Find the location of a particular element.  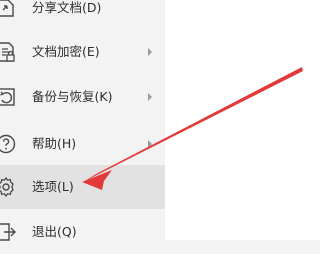

menu-item-label: 文档加密(E) is located at coordinates (66, 51).